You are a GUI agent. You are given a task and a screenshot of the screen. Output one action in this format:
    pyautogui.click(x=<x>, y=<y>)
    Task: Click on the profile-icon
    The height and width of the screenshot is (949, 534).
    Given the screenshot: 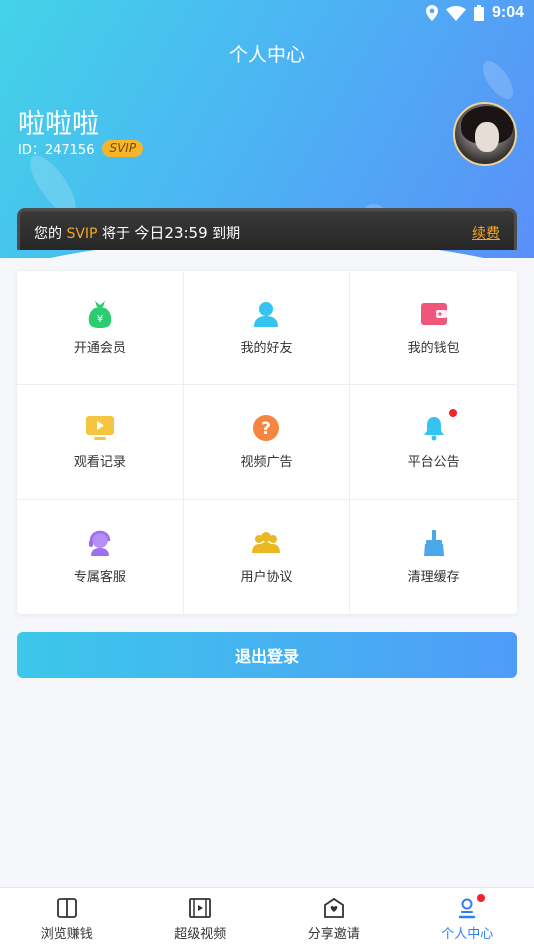 What is the action you would take?
    pyautogui.click(x=467, y=908)
    